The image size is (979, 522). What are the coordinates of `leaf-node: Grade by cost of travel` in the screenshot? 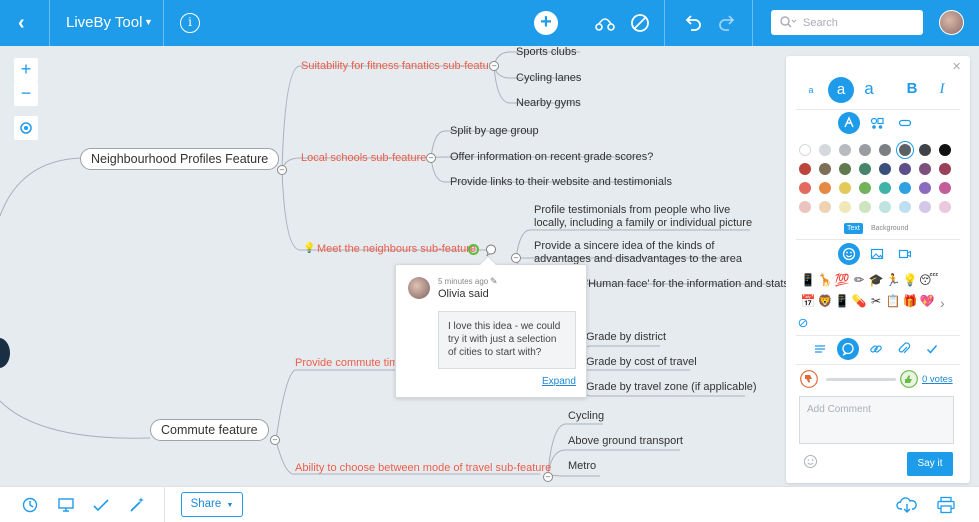 It's located at (641, 362).